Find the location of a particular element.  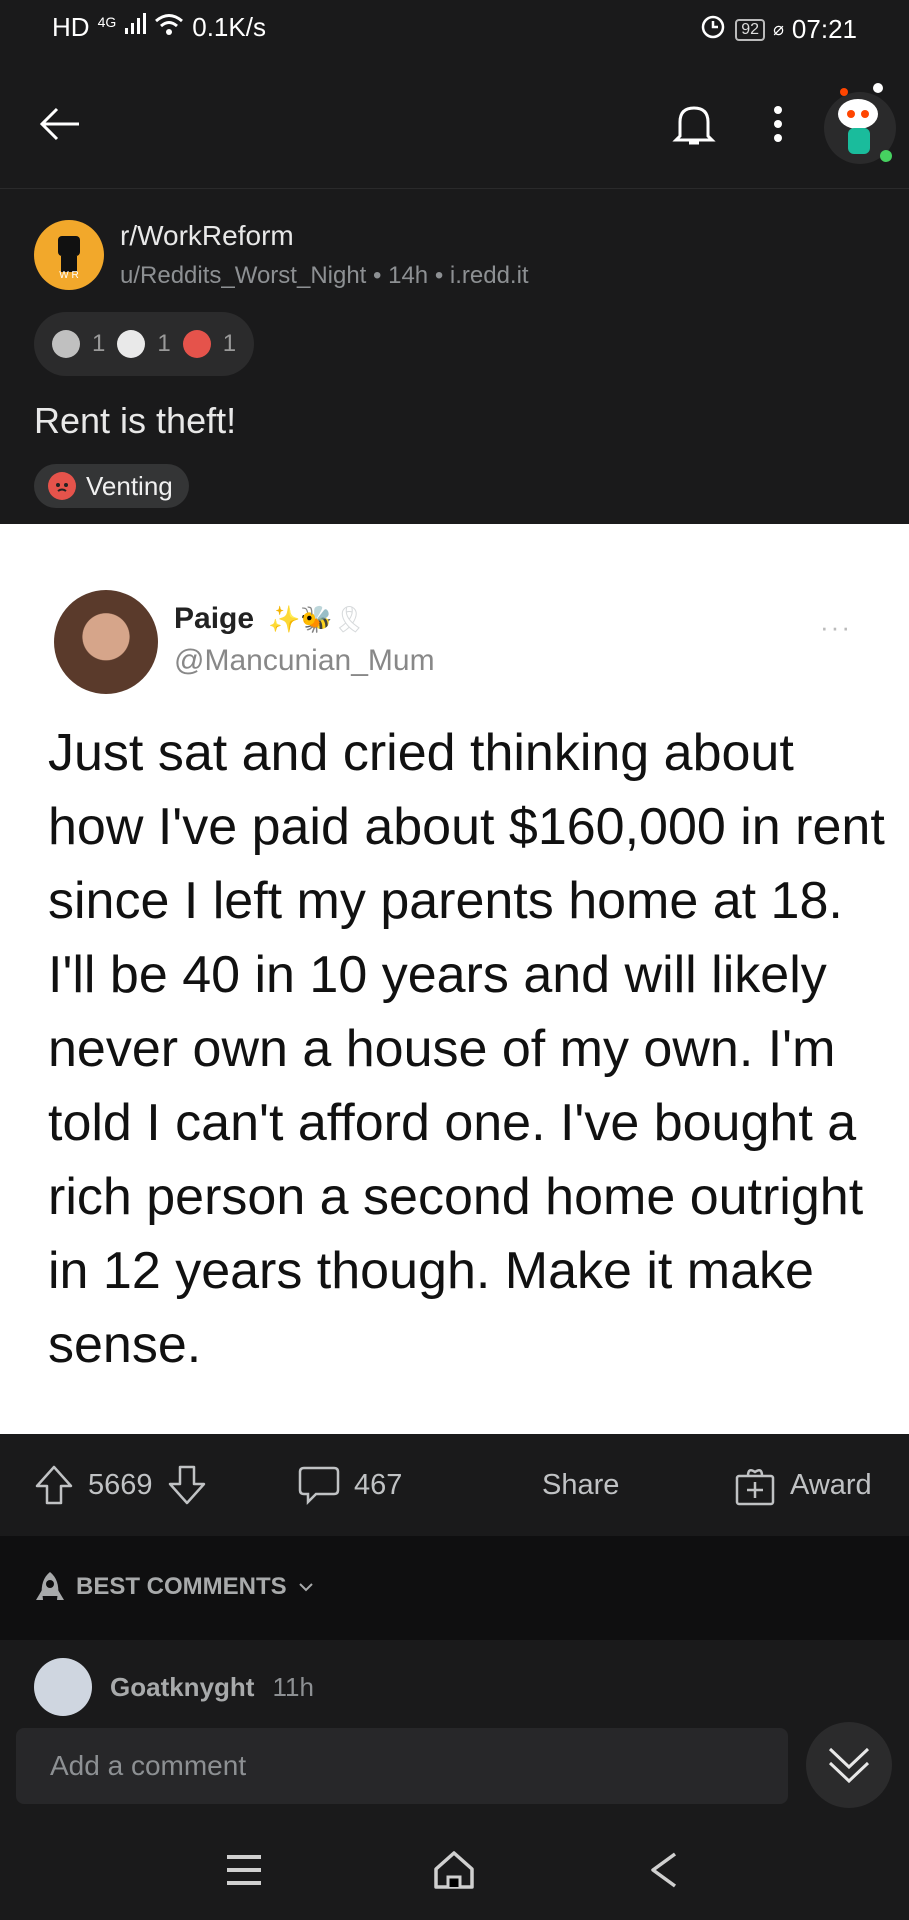

bell-icon is located at coordinates (694, 125).